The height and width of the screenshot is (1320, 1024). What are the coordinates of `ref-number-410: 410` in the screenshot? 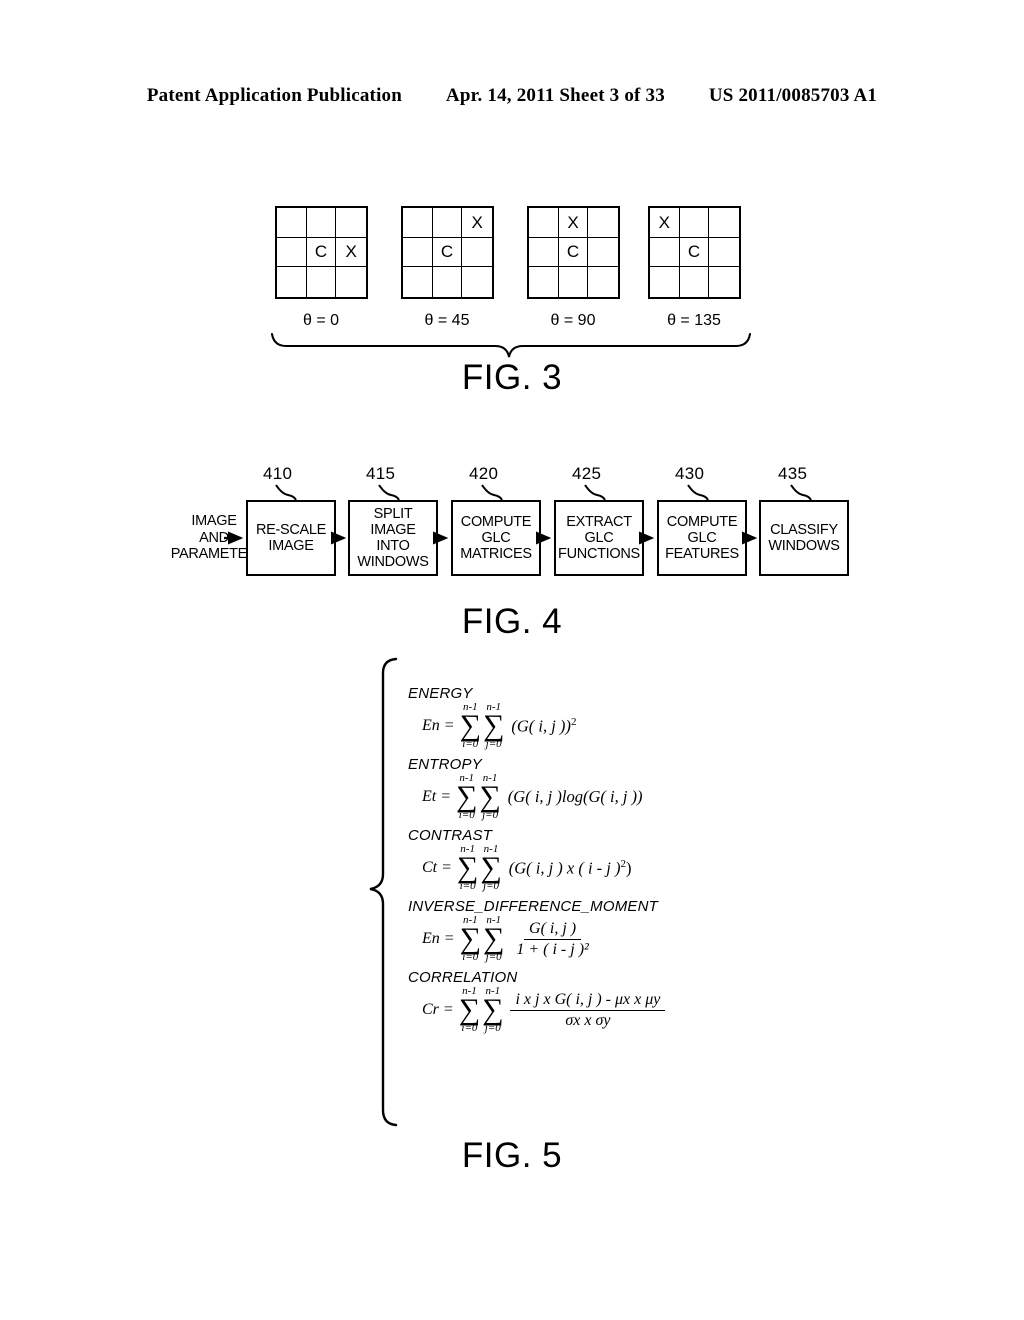 It's located at (278, 473).